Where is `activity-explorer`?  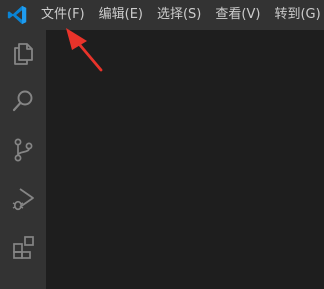 activity-explorer is located at coordinates (23, 53).